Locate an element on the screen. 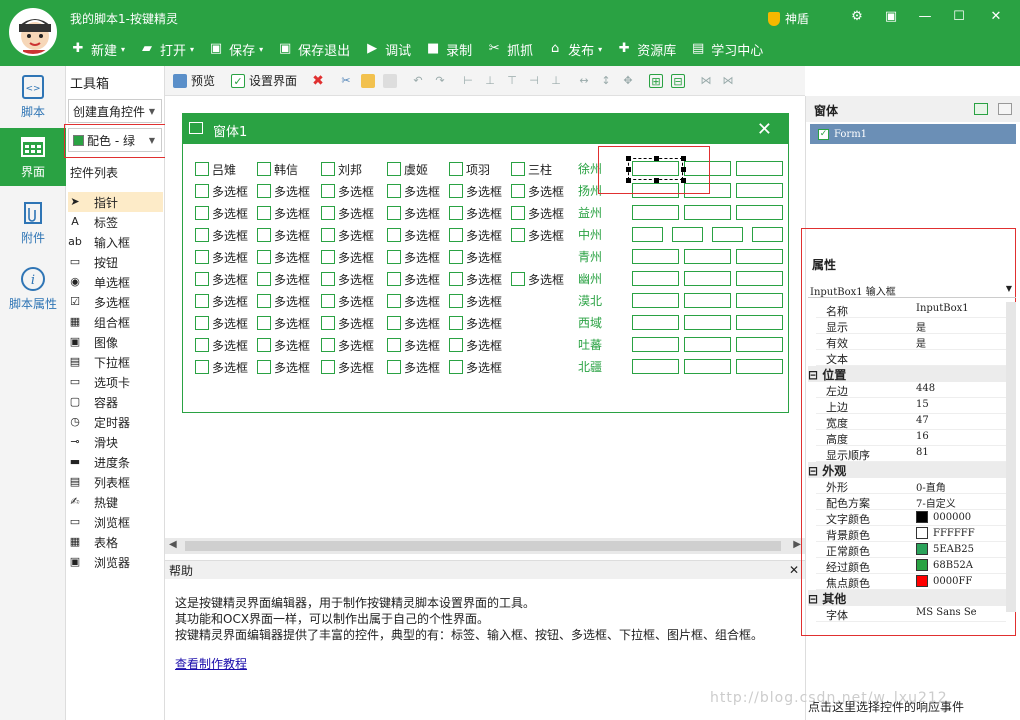  city-label: 益州 is located at coordinates (590, 212).